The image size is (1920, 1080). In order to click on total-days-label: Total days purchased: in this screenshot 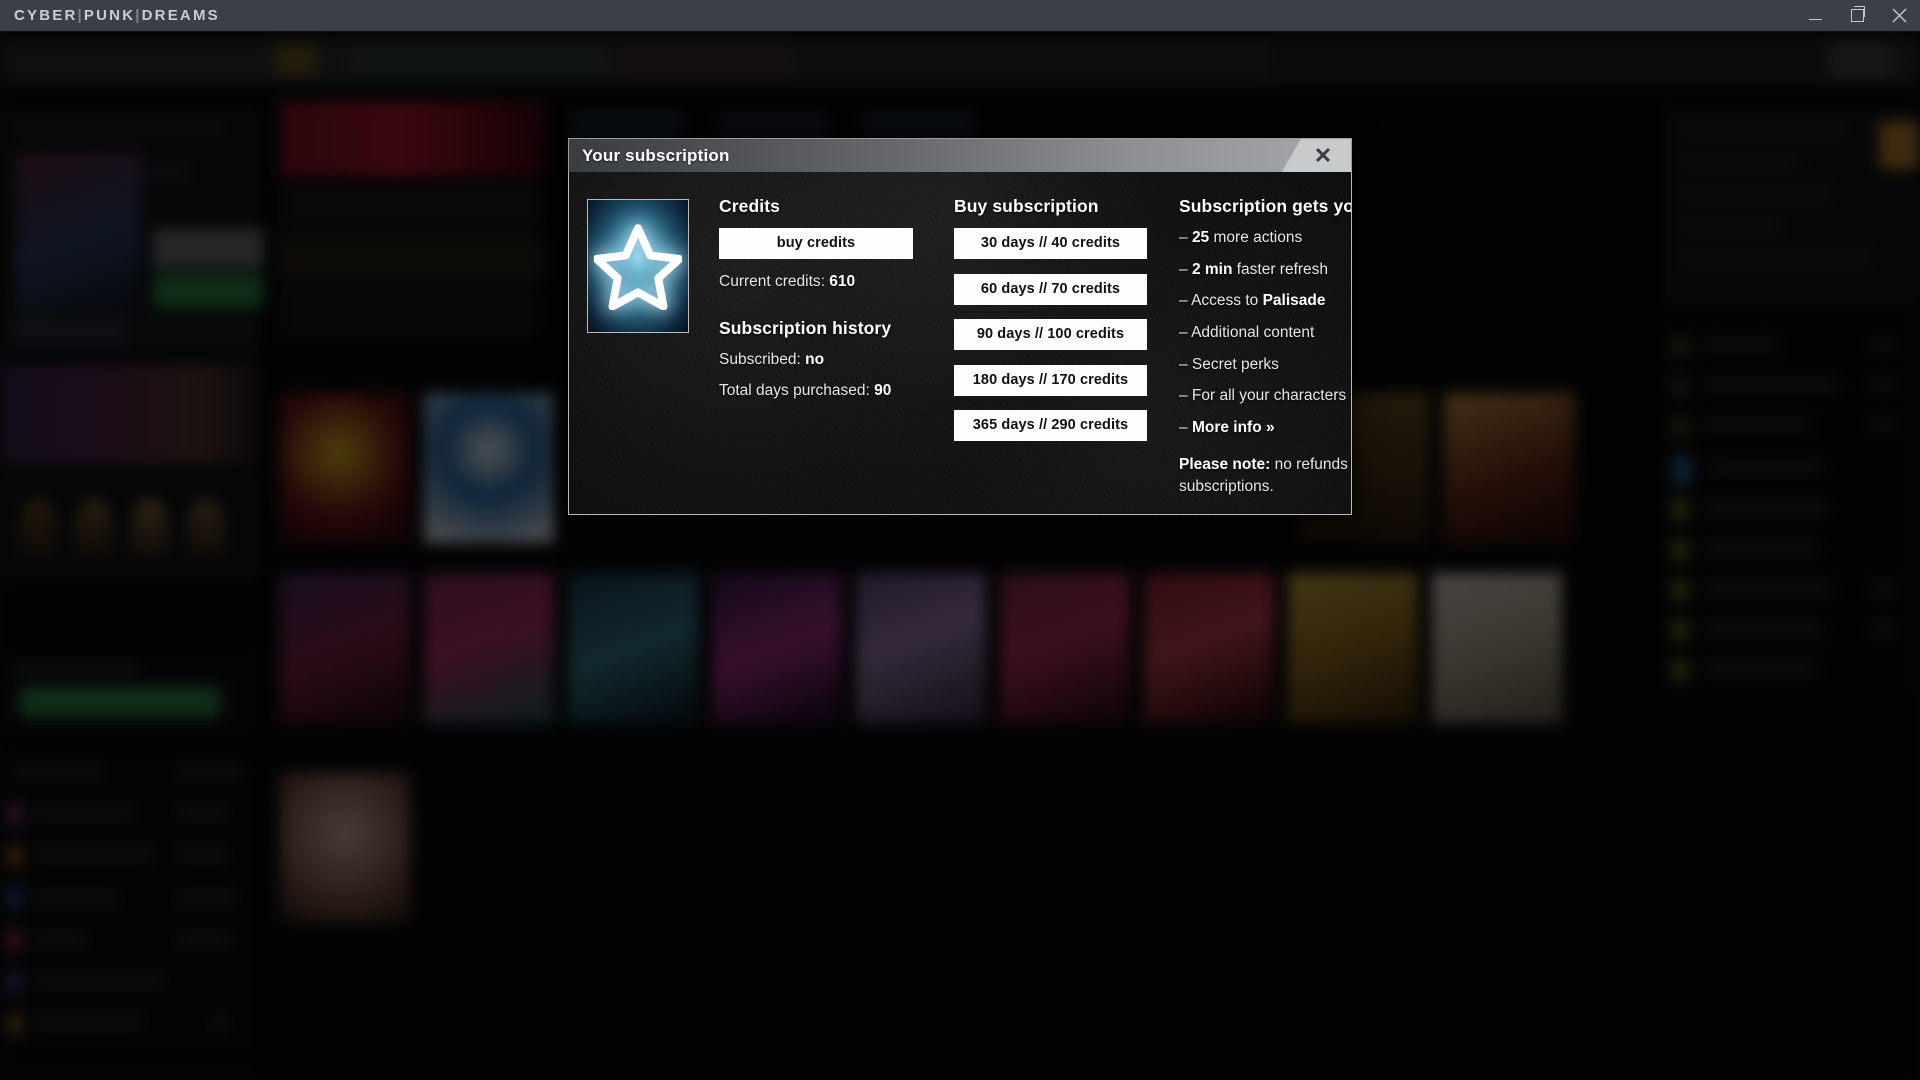, I will do `click(794, 390)`.